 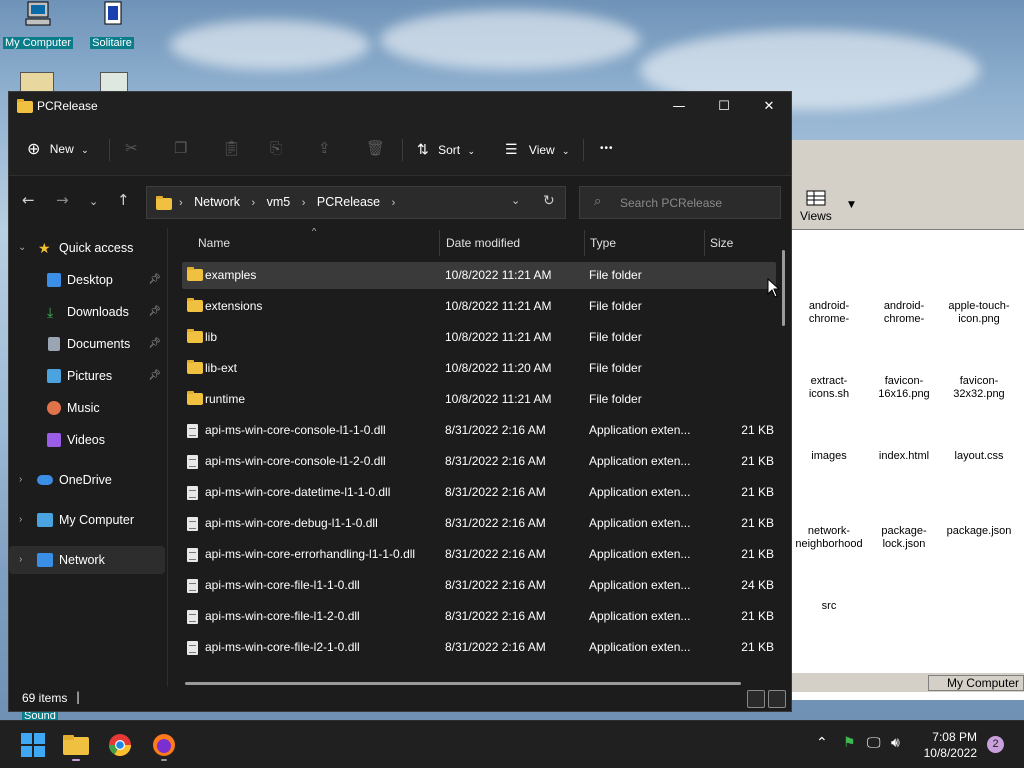 What do you see at coordinates (950, 745) in the screenshot?
I see `clock: 7:08 PM 10/8/2022` at bounding box center [950, 745].